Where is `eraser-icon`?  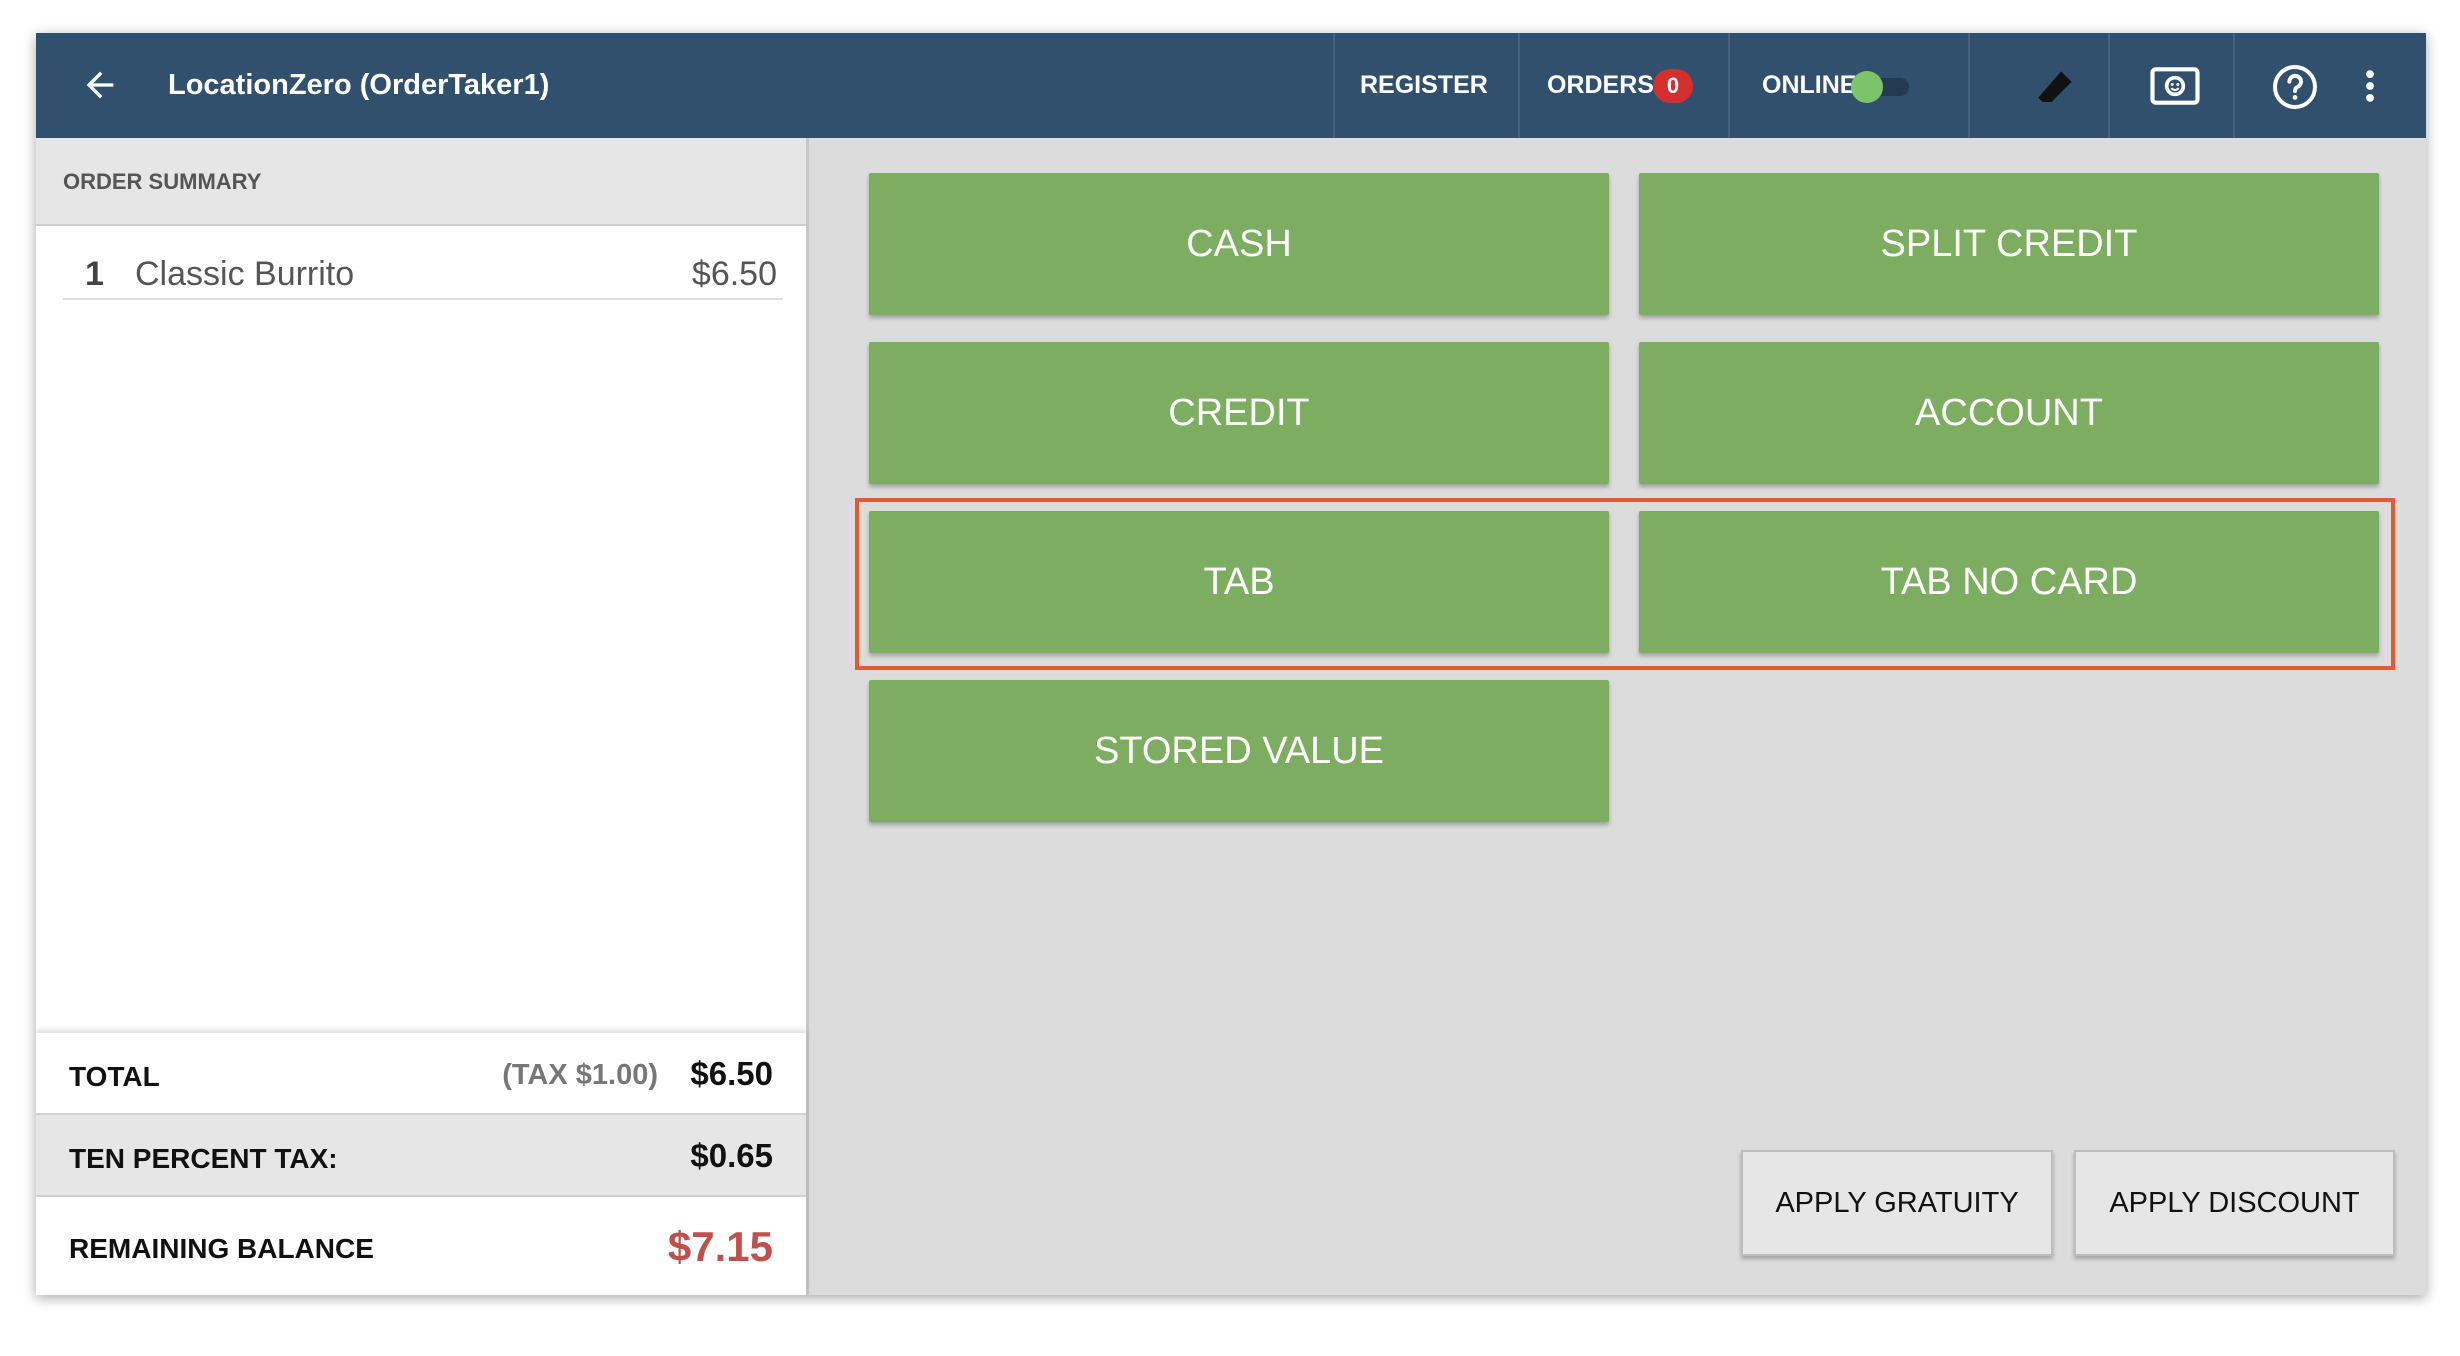
eraser-icon is located at coordinates (2055, 88).